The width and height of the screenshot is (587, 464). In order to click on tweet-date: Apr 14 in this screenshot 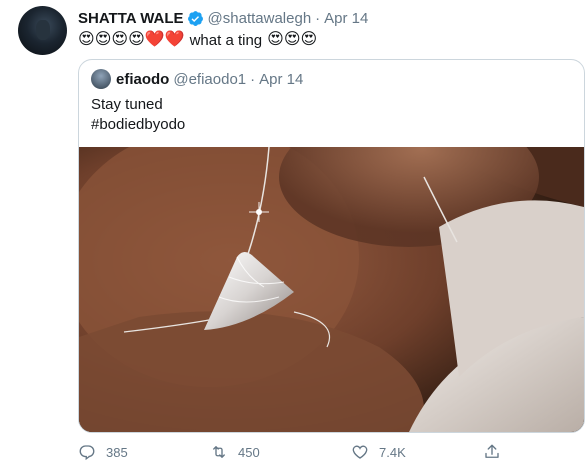, I will do `click(346, 18)`.